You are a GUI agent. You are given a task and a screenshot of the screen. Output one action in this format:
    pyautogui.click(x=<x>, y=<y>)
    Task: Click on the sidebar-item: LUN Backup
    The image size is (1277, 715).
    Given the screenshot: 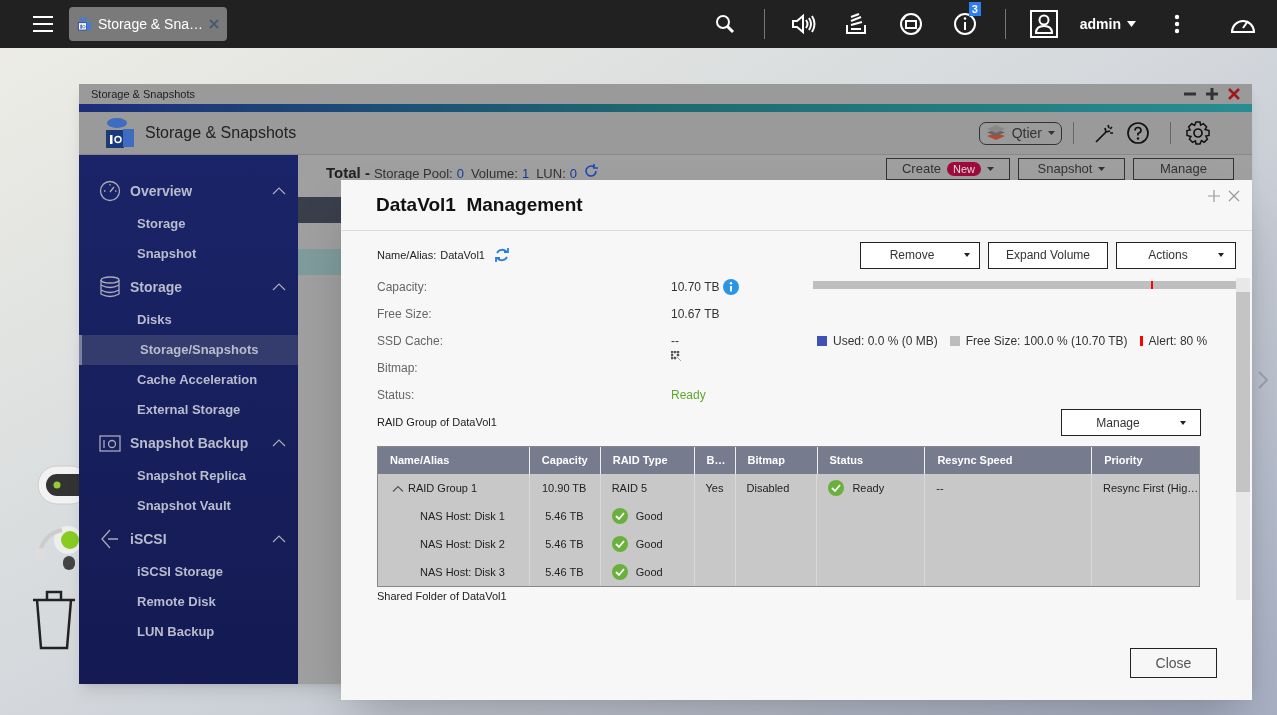 What is the action you would take?
    pyautogui.click(x=188, y=632)
    